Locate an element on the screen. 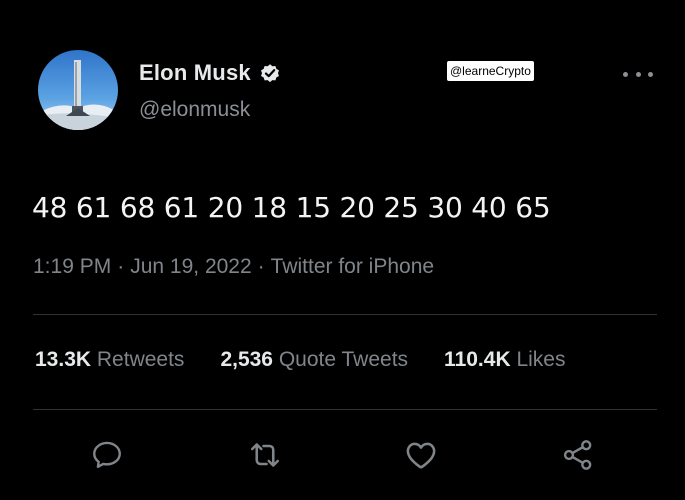  reply-button is located at coordinates (107, 455).